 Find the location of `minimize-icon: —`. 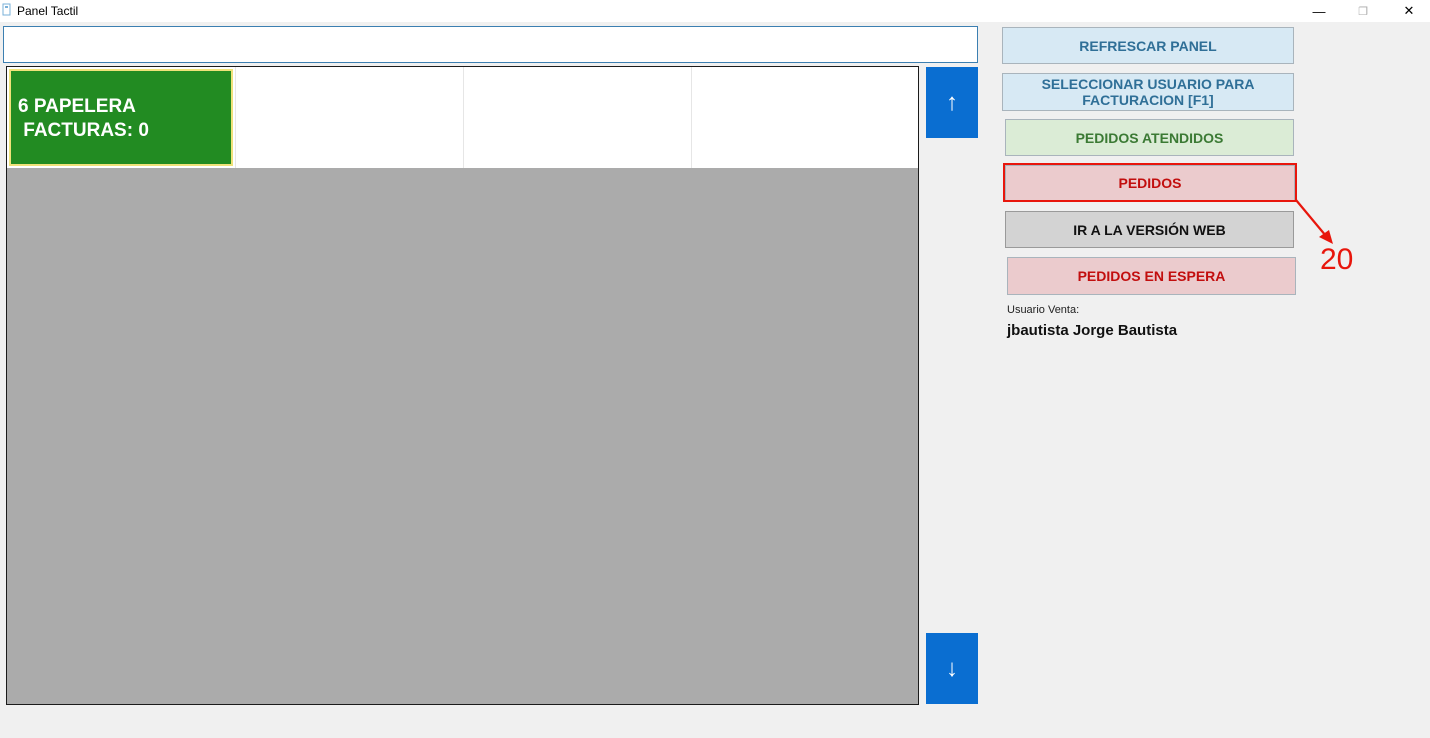

minimize-icon: — is located at coordinates (1319, 11).